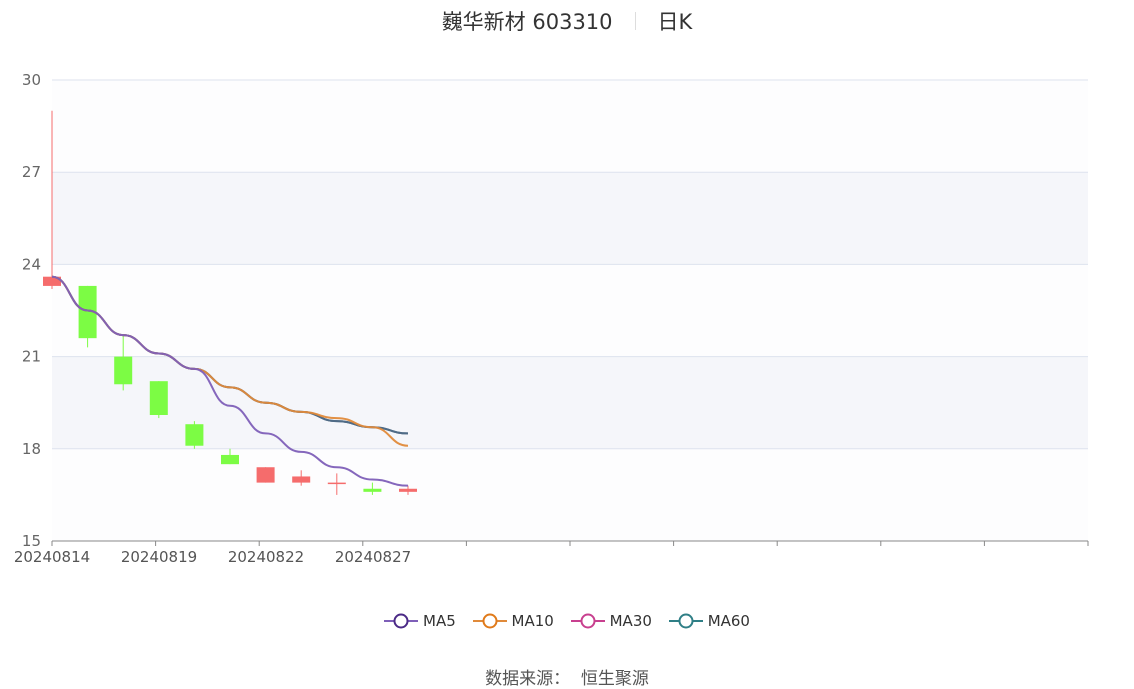 This screenshot has height=689, width=1134. Describe the element at coordinates (587, 621) in the screenshot. I see `legend-marker-ma30` at that location.